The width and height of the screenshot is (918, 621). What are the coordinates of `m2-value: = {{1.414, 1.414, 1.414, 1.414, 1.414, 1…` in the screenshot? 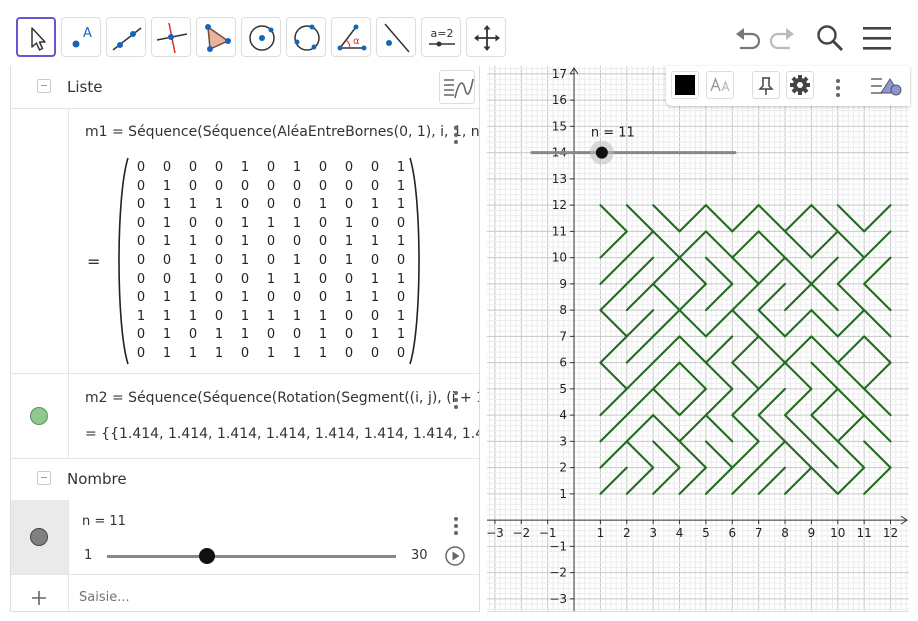 It's located at (282, 434).